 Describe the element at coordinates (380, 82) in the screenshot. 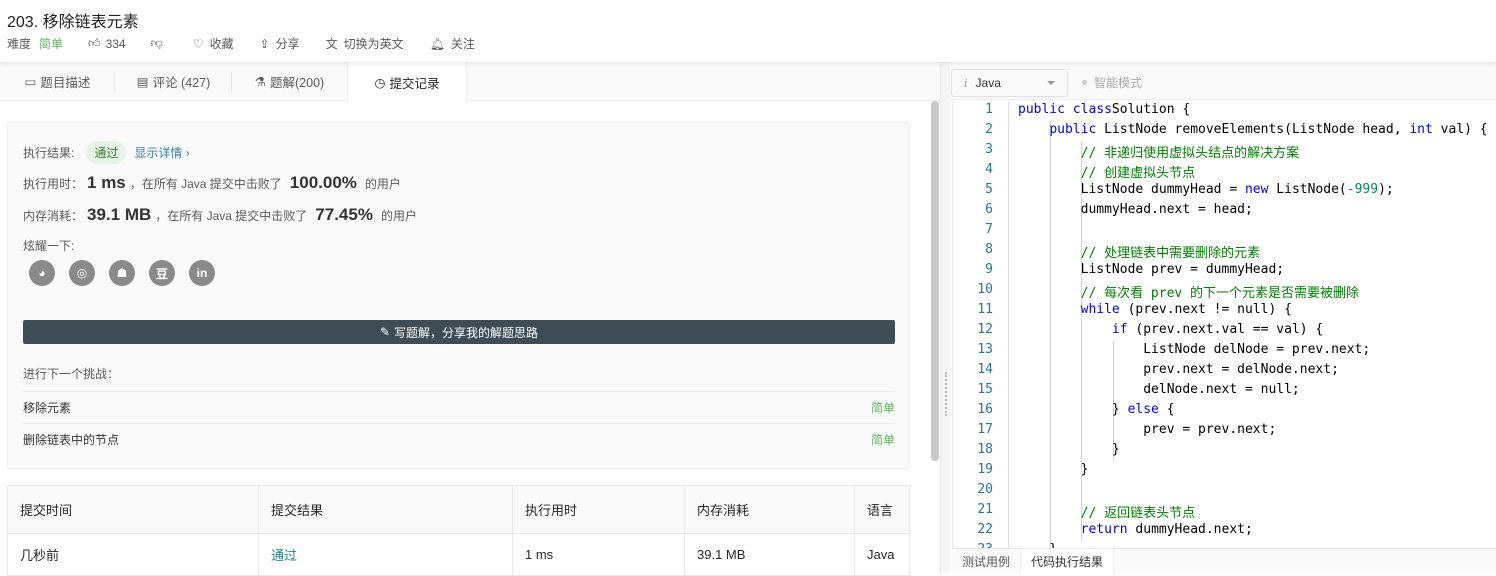

I see `clock-icon: ◷` at that location.